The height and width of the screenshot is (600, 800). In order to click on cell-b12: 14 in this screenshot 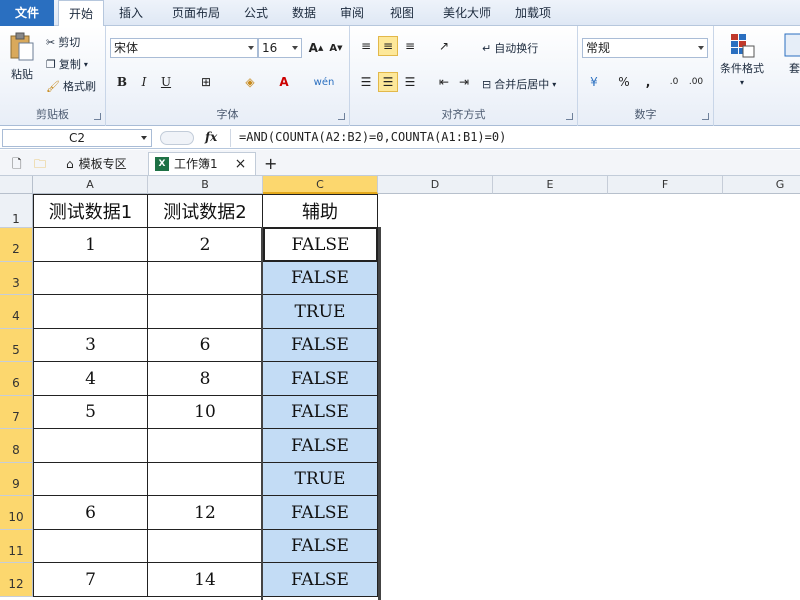, I will do `click(205, 580)`.